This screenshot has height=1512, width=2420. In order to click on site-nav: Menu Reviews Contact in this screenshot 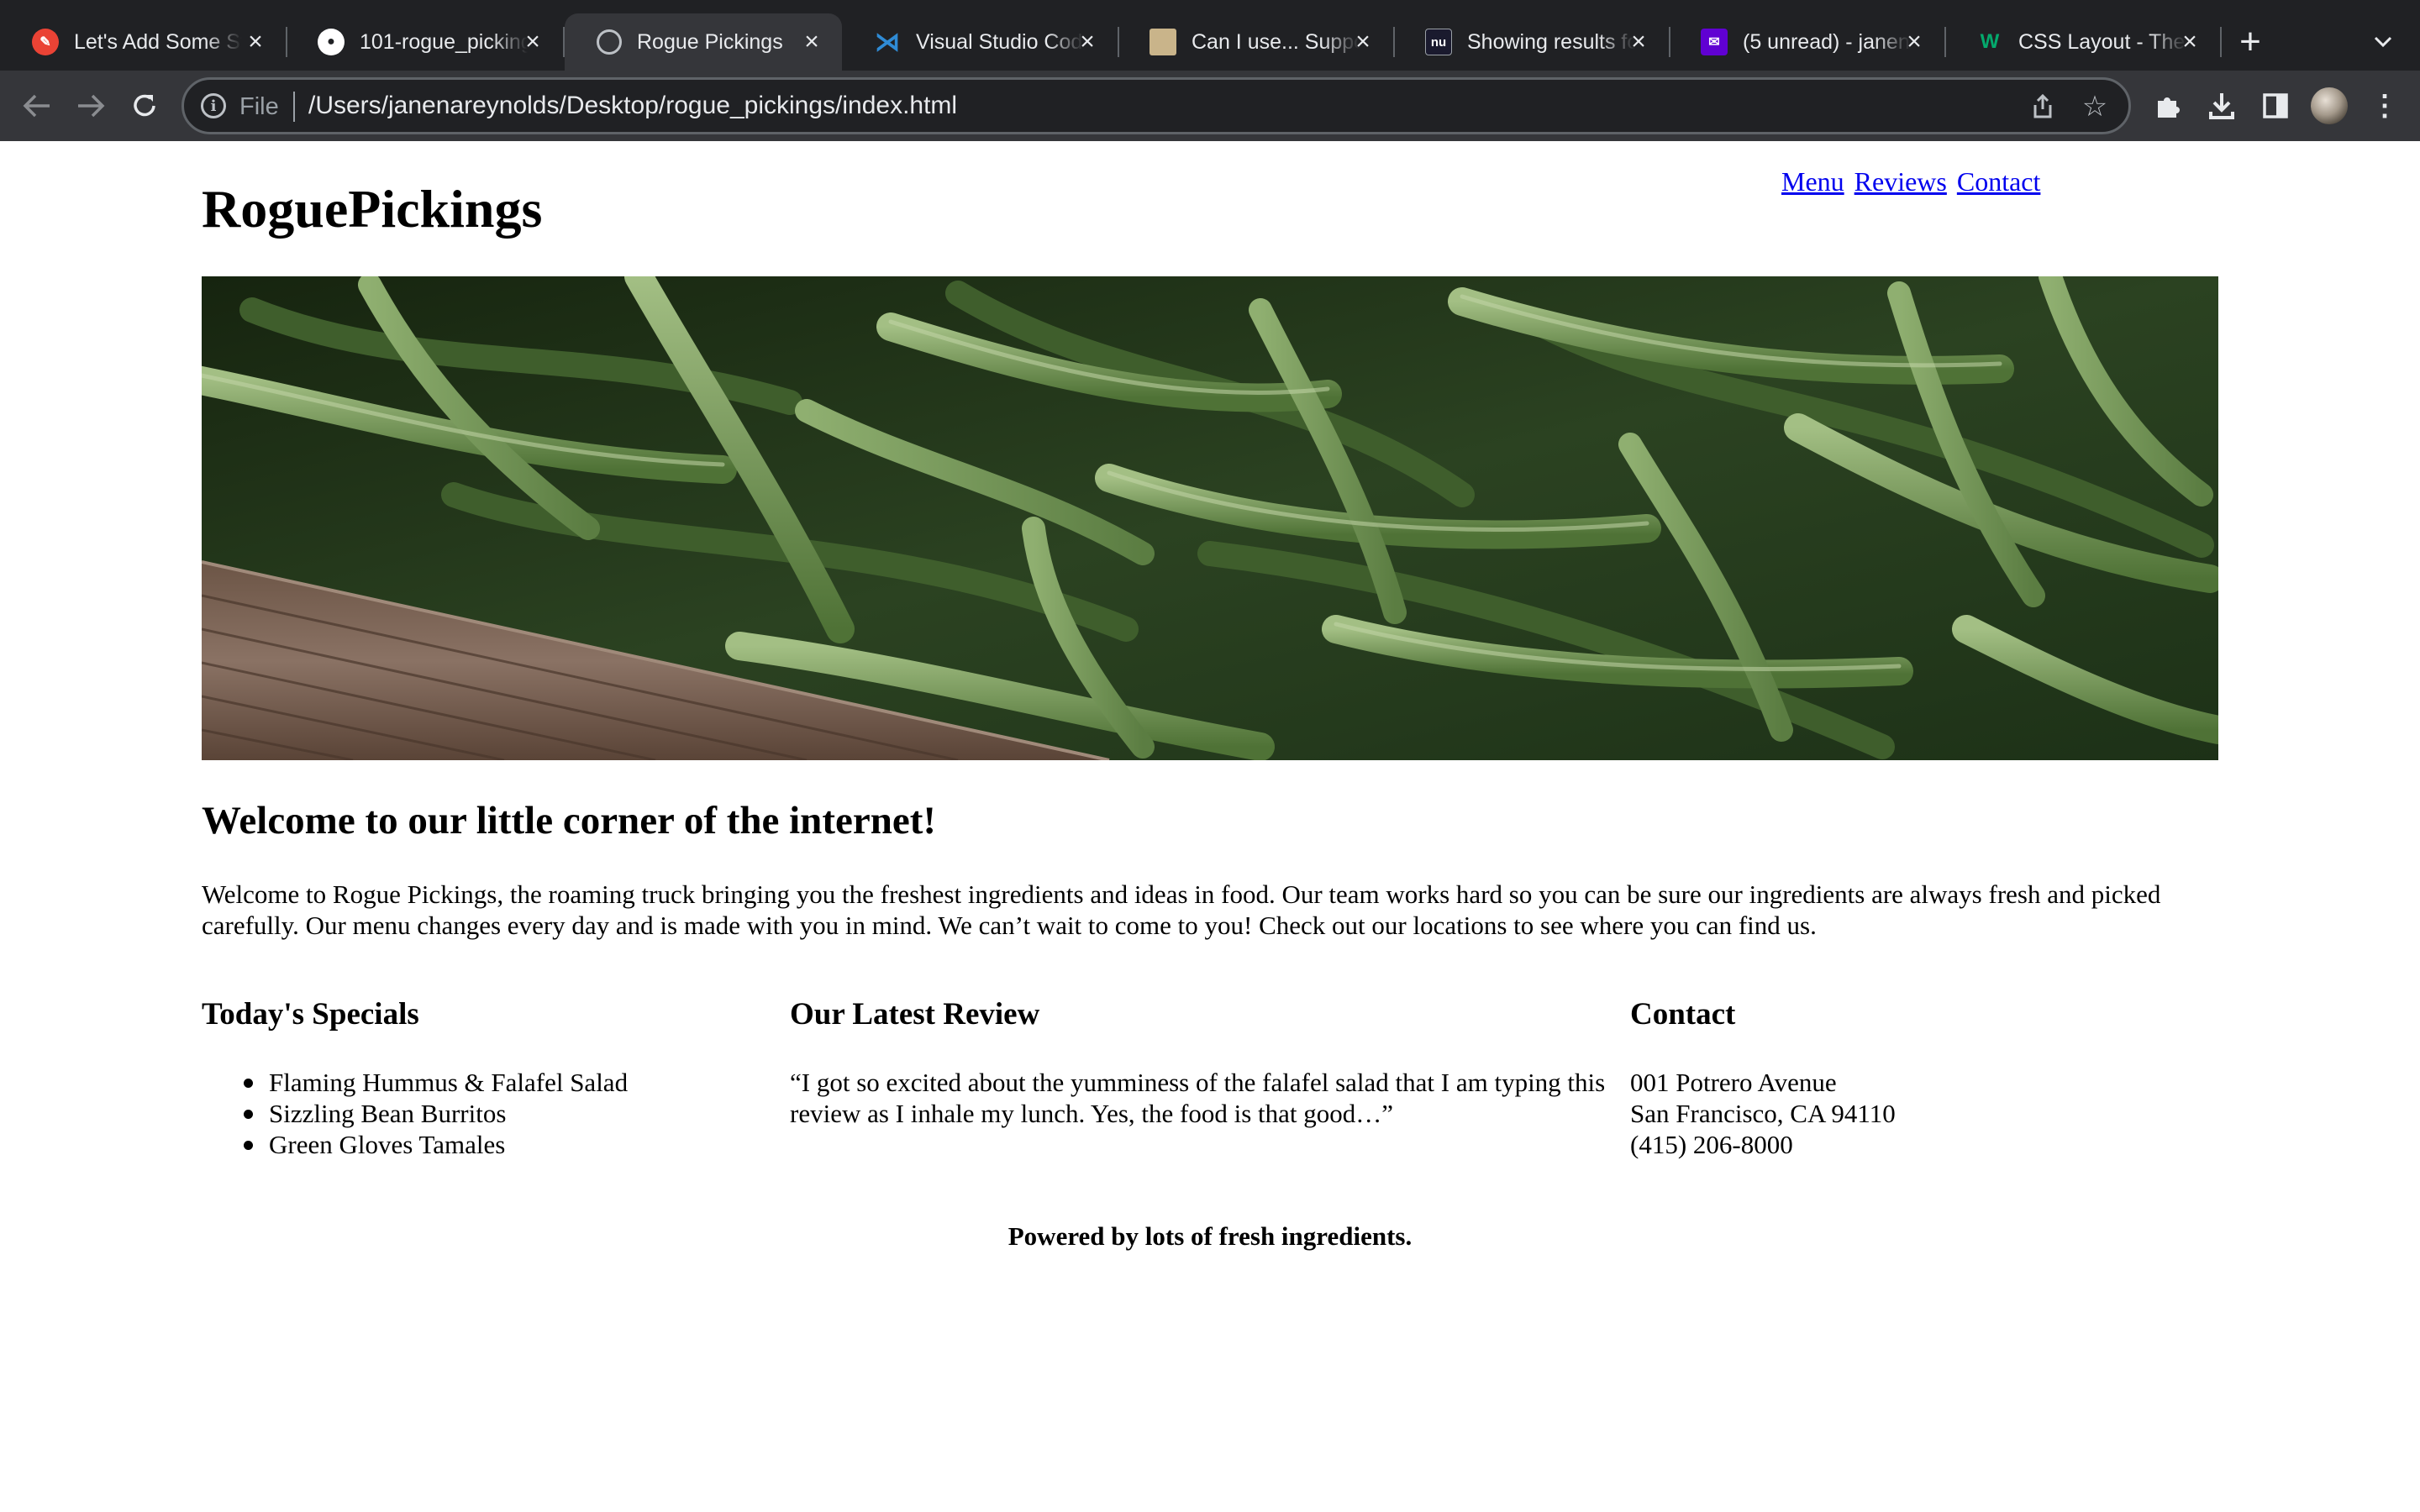, I will do `click(1913, 181)`.